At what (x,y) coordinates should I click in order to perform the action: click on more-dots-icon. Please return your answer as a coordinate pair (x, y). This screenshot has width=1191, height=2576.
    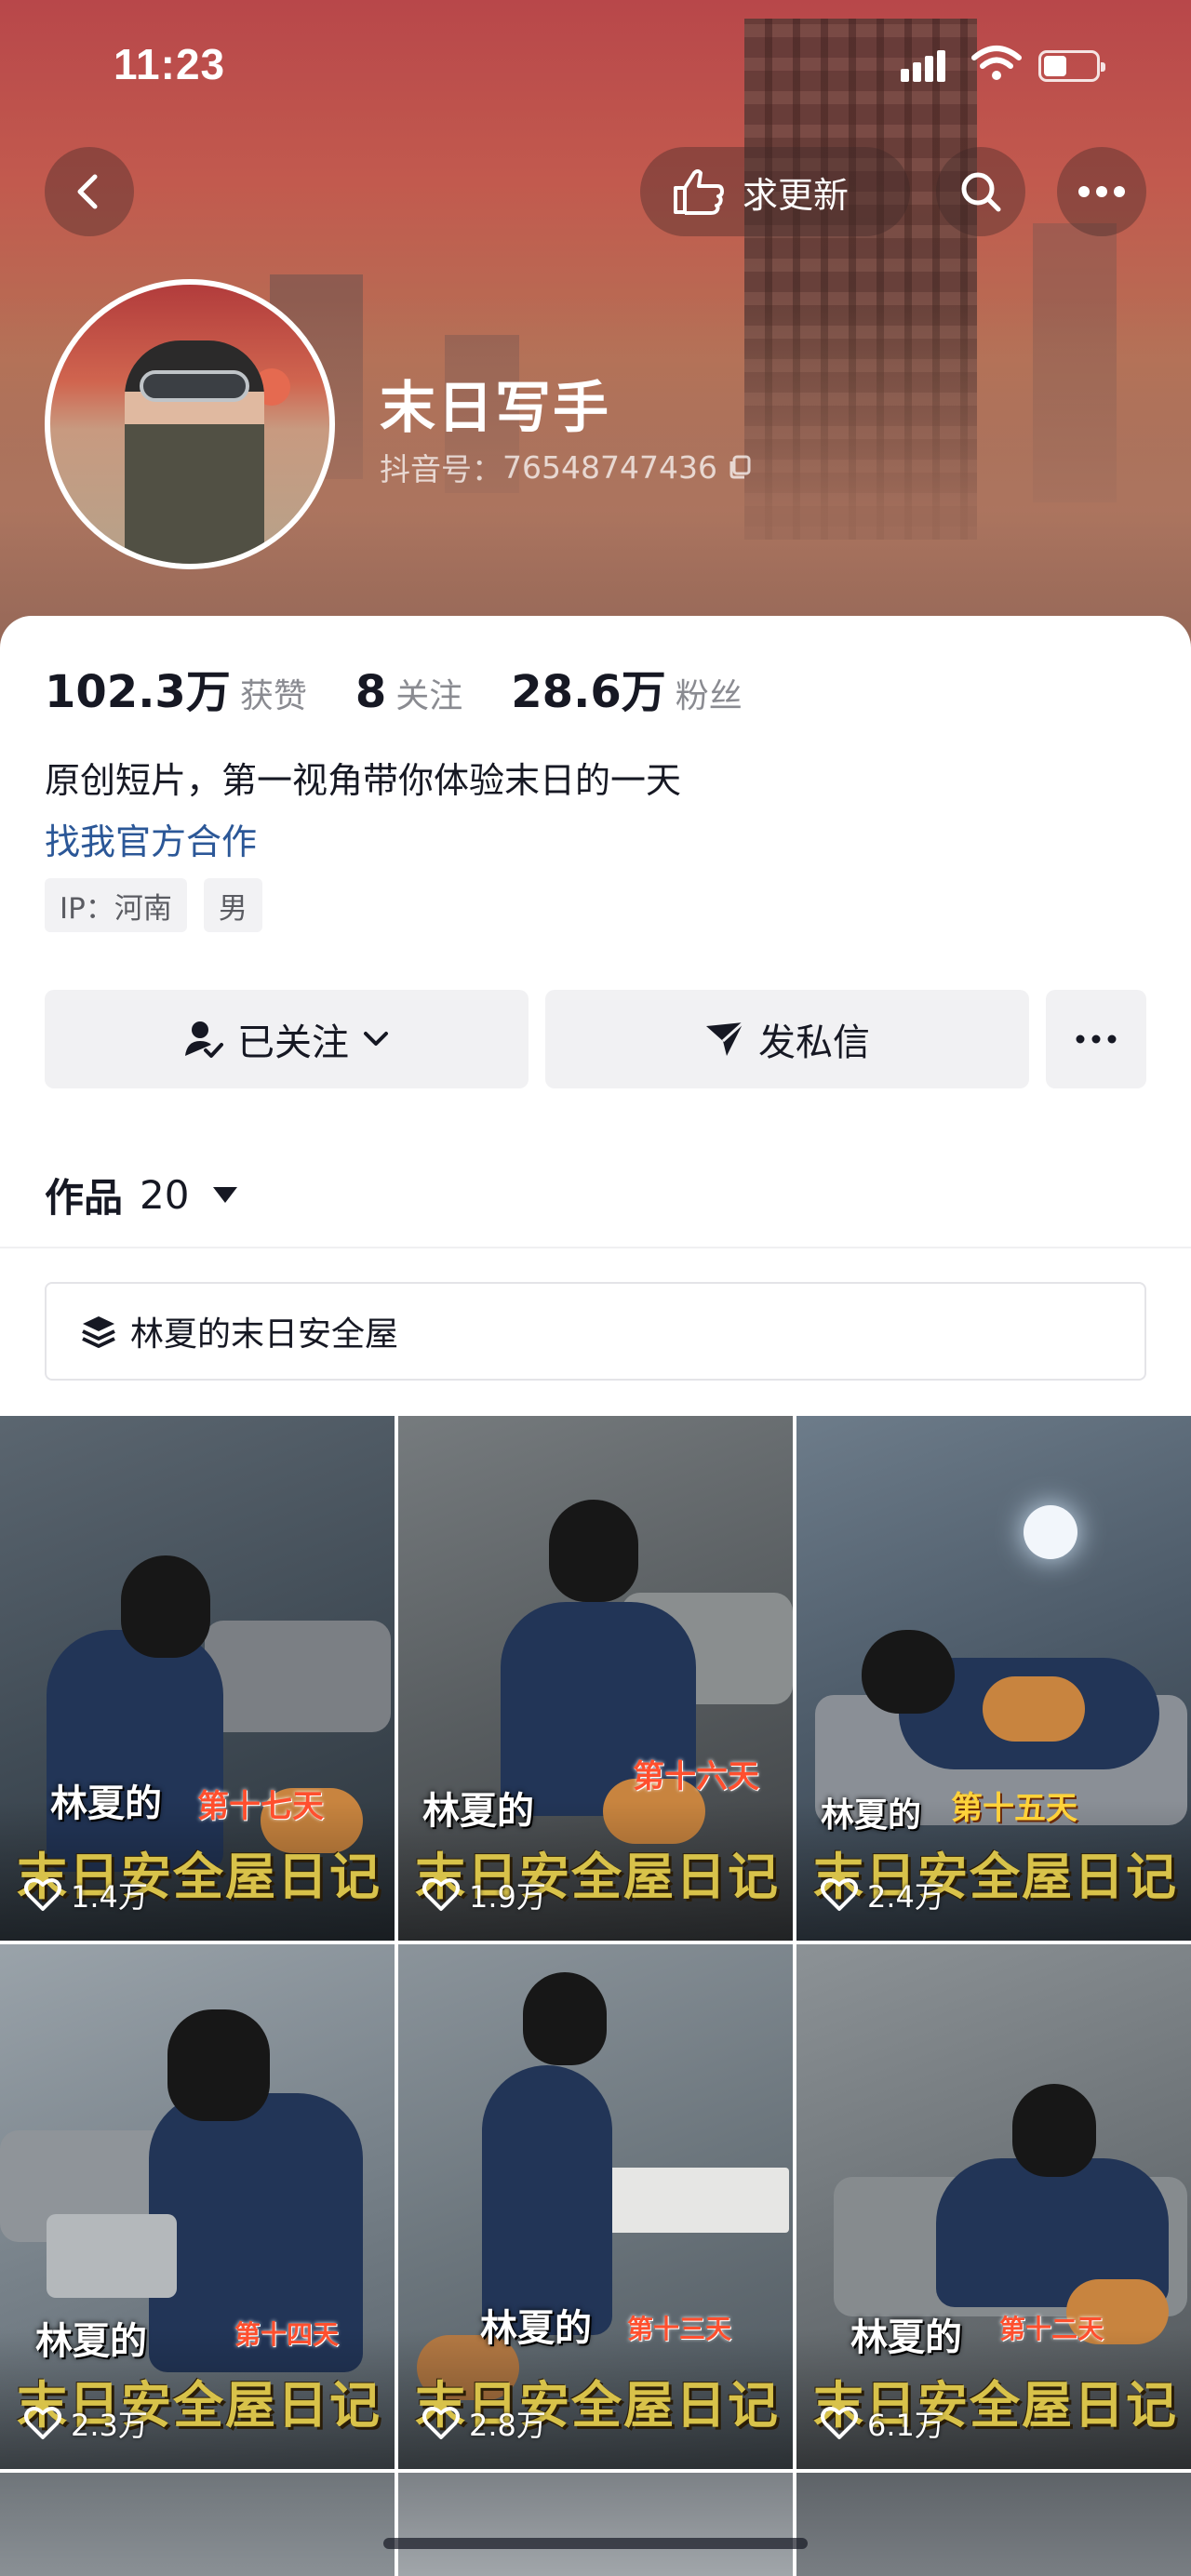
    Looking at the image, I should click on (1096, 1039).